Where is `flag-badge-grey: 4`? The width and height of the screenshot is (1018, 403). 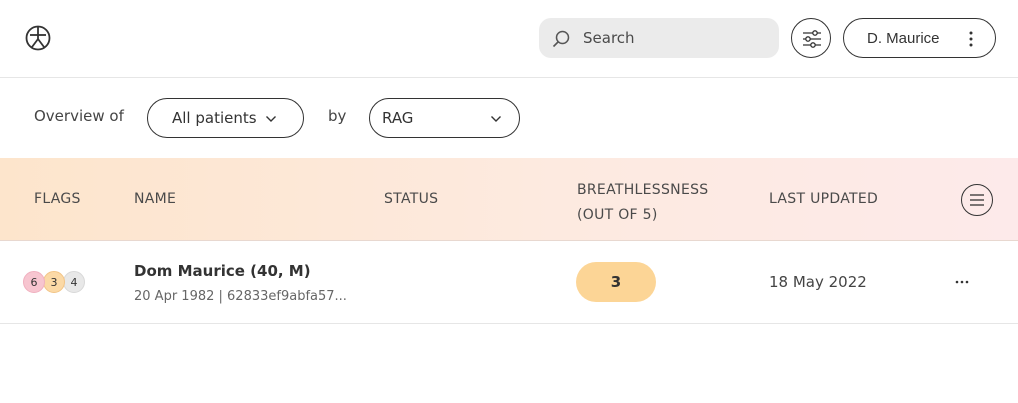
flag-badge-grey: 4 is located at coordinates (74, 282).